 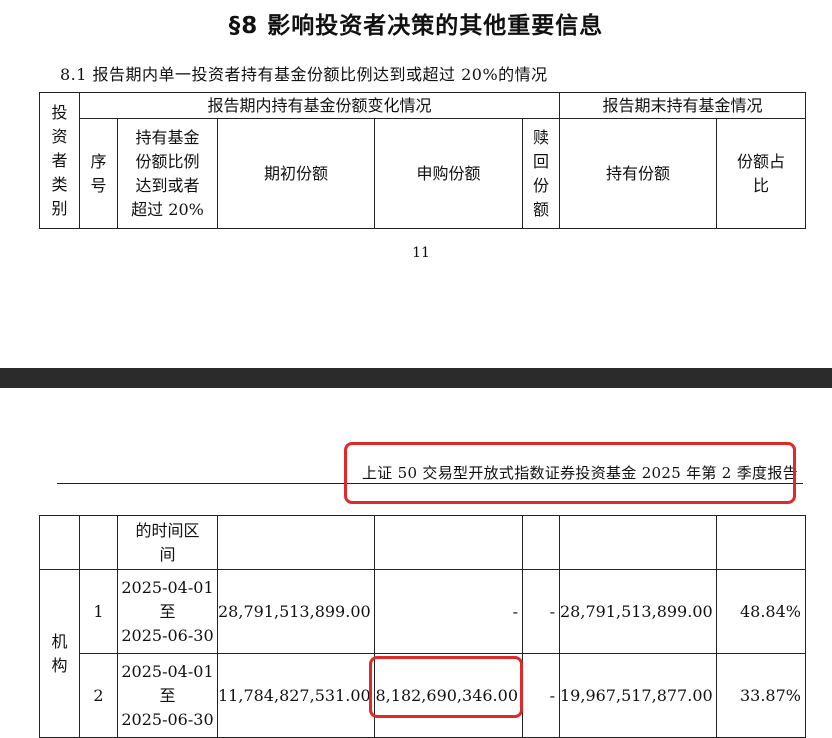 I want to click on header-held-shares: 持有份额, so click(x=638, y=173).